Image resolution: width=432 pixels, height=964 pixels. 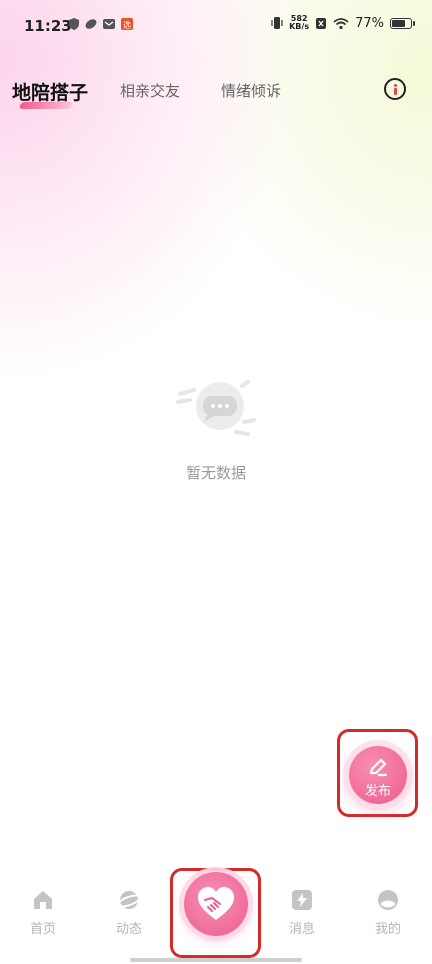 What do you see at coordinates (378, 767) in the screenshot?
I see `pencil-icon` at bounding box center [378, 767].